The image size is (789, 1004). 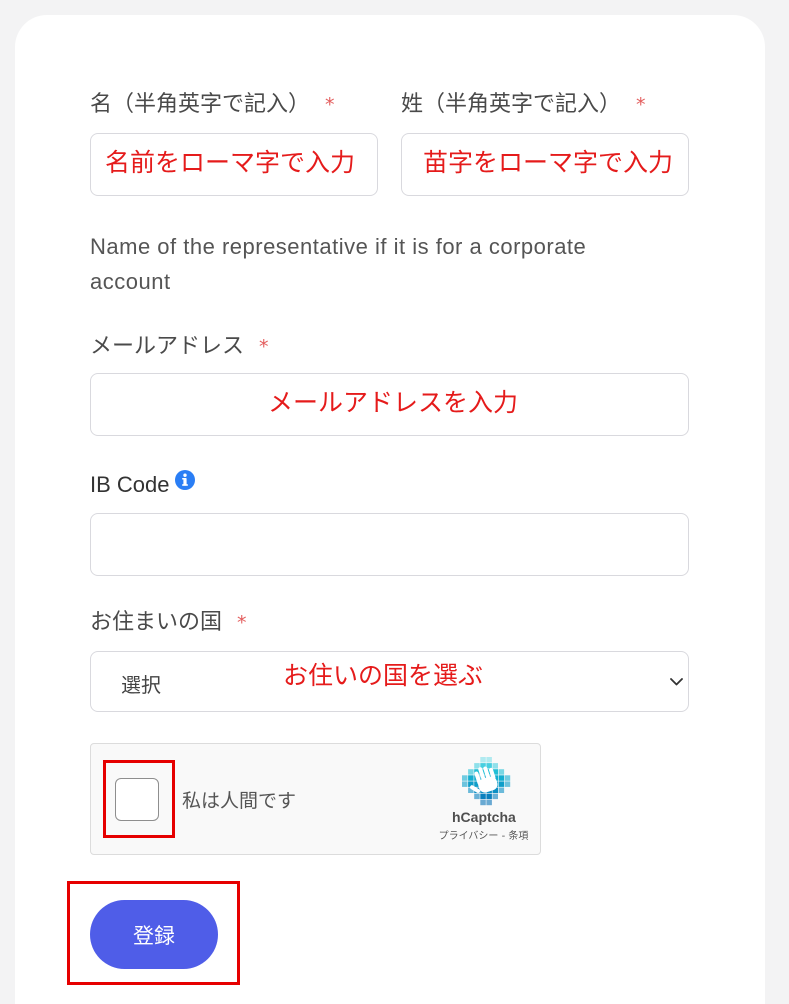 I want to click on country-label-text: お住まいの国, so click(x=156, y=622).